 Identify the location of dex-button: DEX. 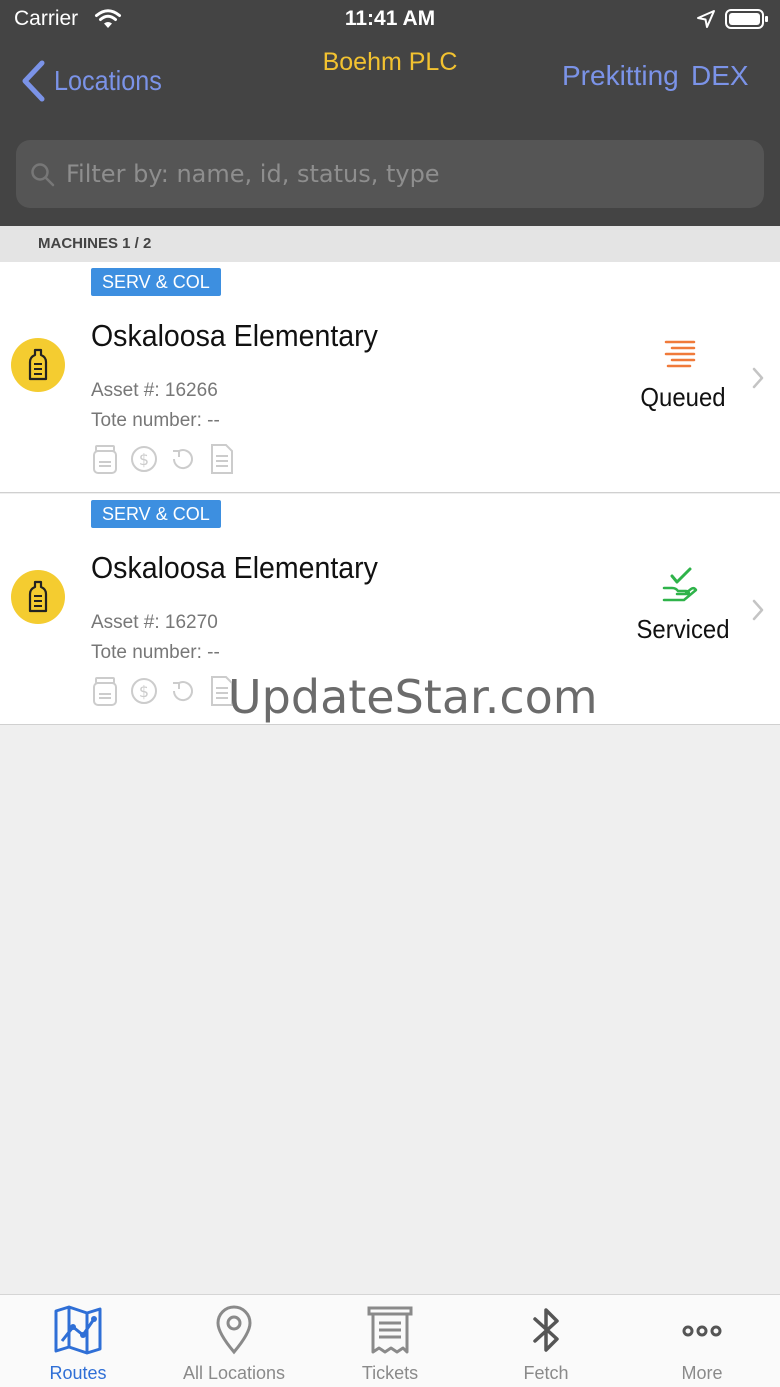
(720, 76).